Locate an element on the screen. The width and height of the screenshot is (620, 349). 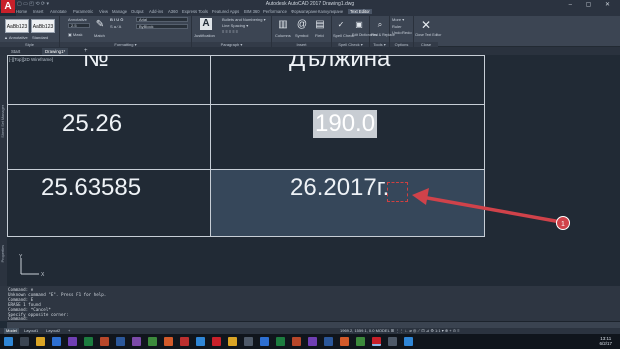
new-tab-button: + is located at coordinates (86, 51).